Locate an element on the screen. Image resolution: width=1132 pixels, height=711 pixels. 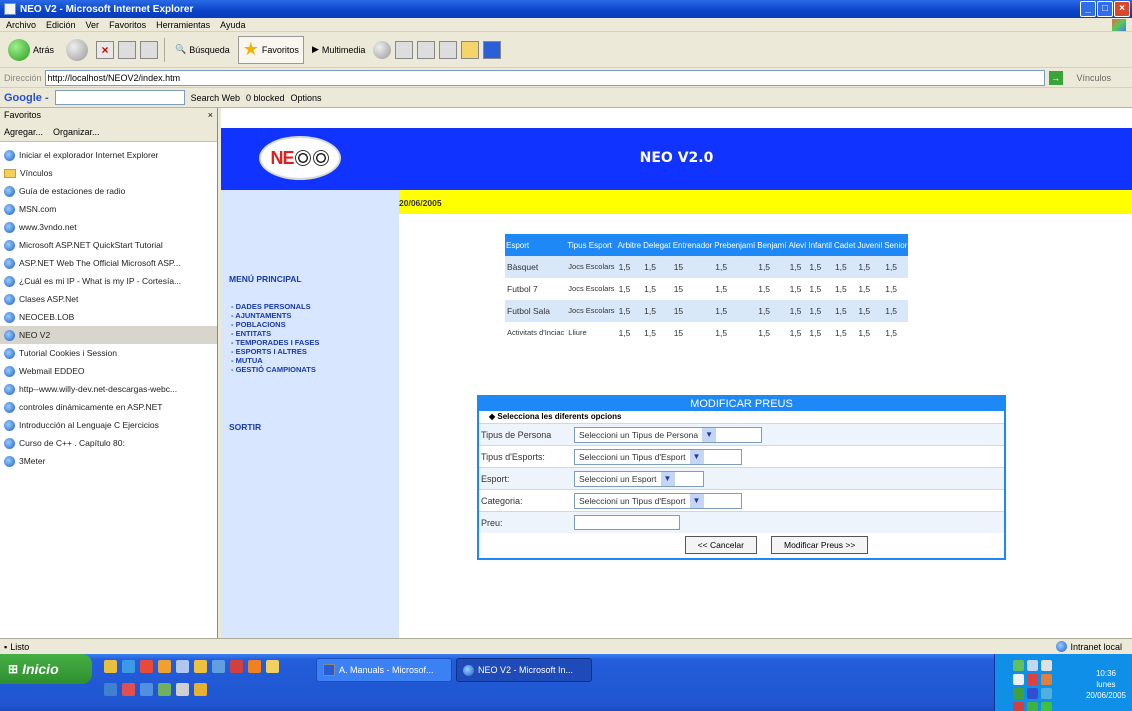
favorite-item: MSN.com is located at coordinates (108, 209).